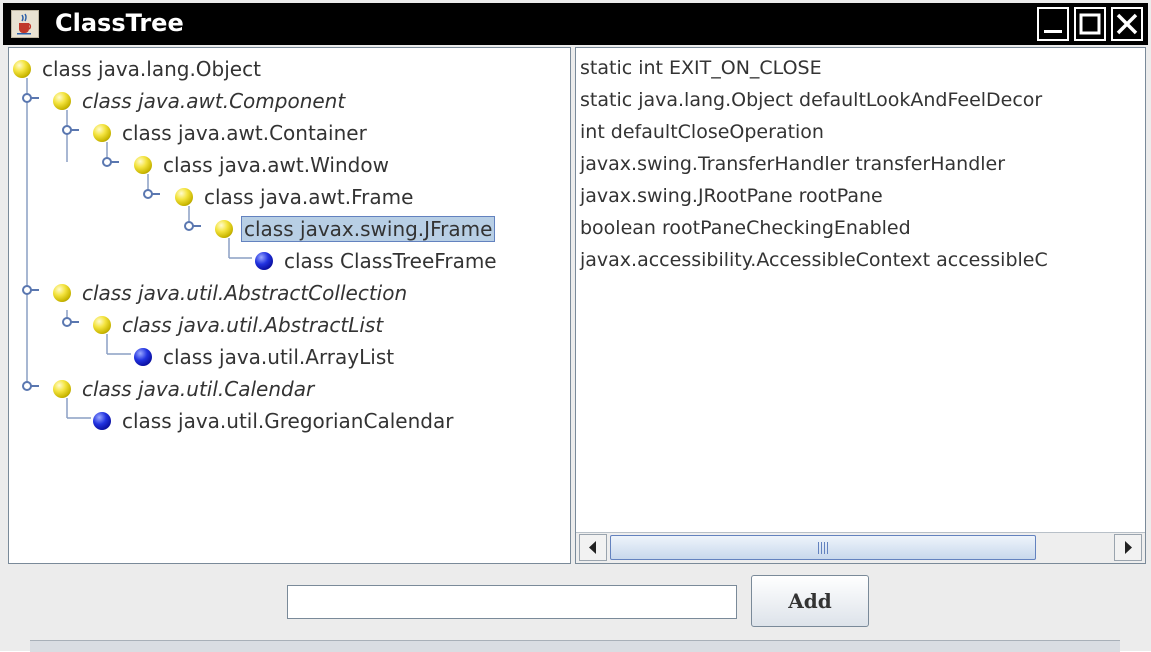  What do you see at coordinates (276, 165) in the screenshot?
I see `tree-node-label: class java.awt.Window` at bounding box center [276, 165].